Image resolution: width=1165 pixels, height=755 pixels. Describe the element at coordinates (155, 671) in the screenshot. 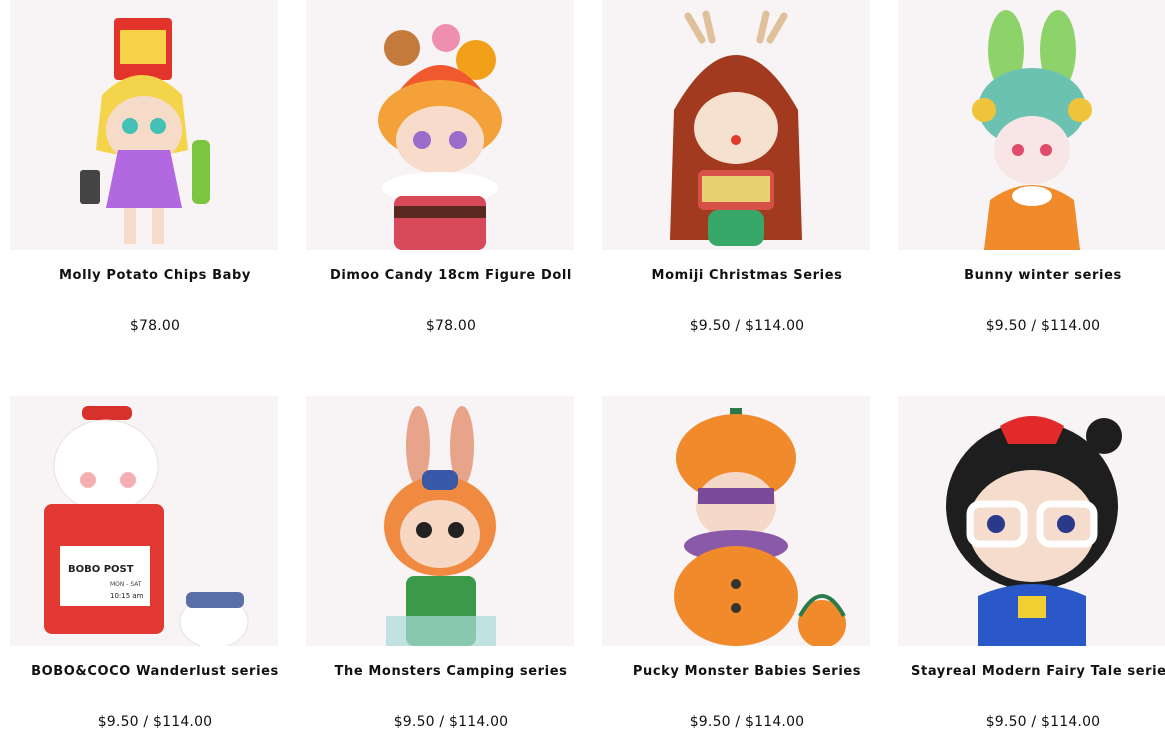

I see `product-name: BOBO&COCO Wanderlust series` at that location.